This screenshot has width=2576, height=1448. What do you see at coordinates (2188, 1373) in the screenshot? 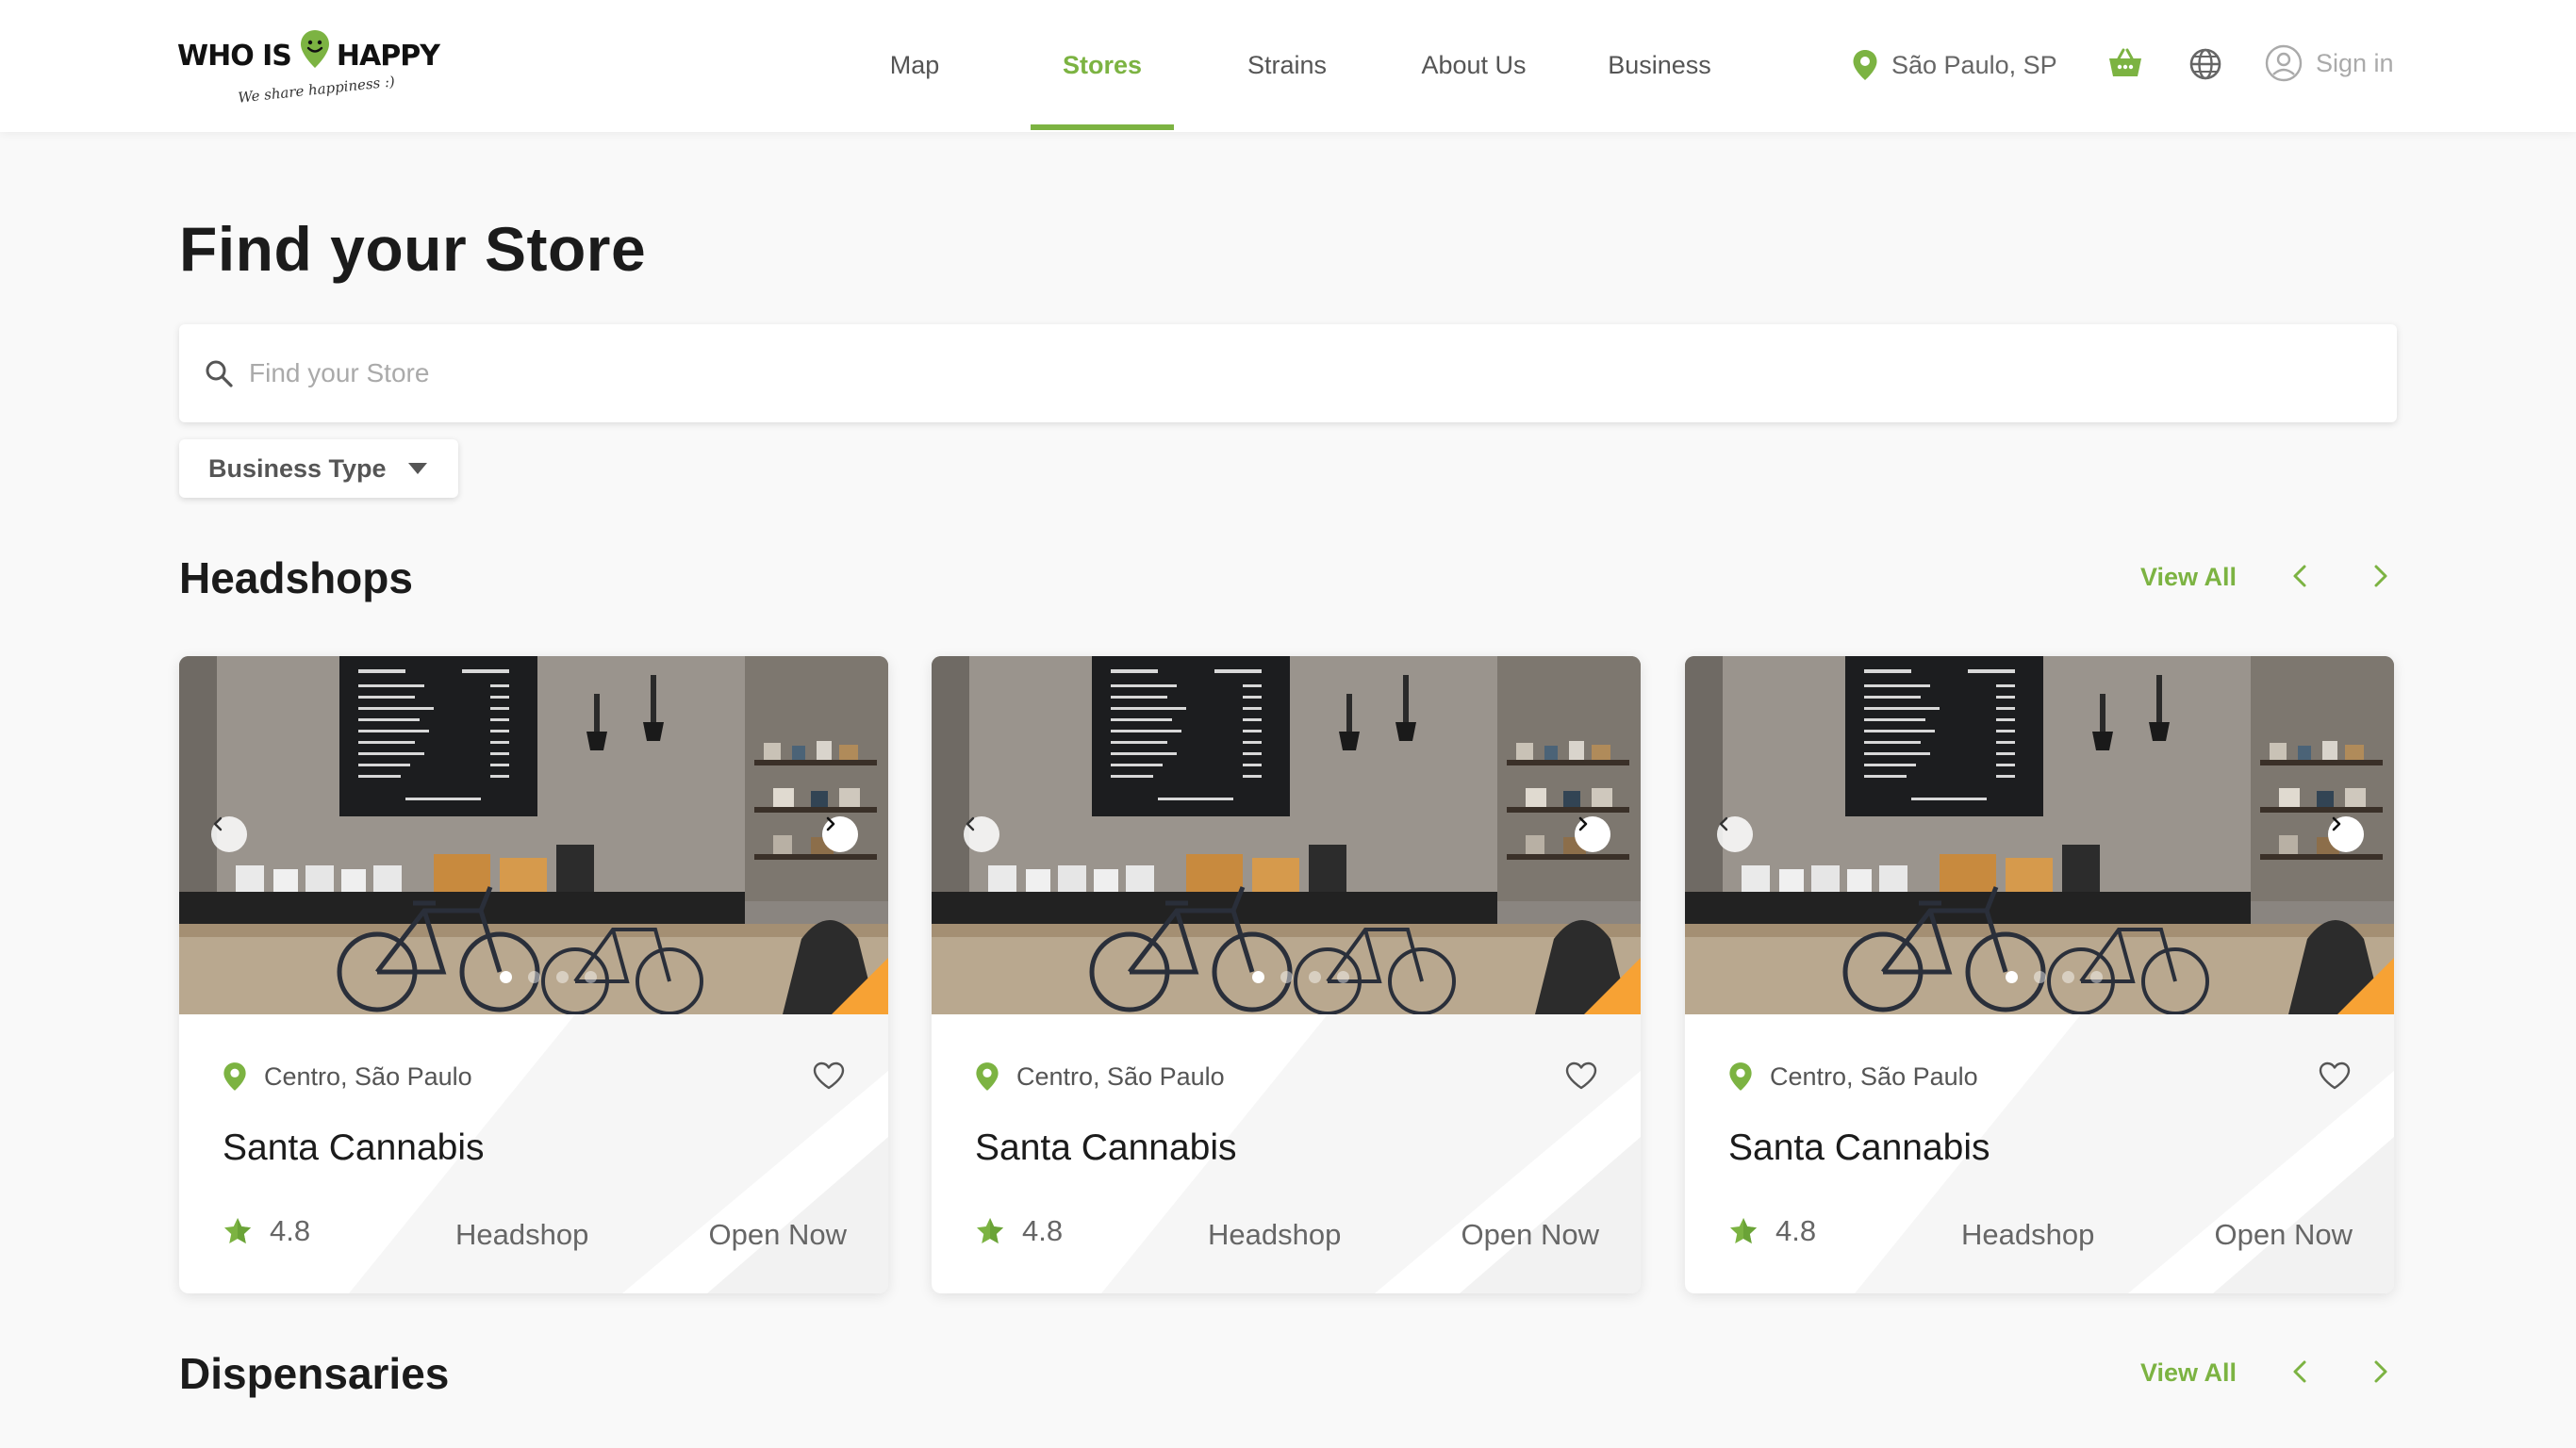
I see `dispensaries-view-all-link: View All` at bounding box center [2188, 1373].